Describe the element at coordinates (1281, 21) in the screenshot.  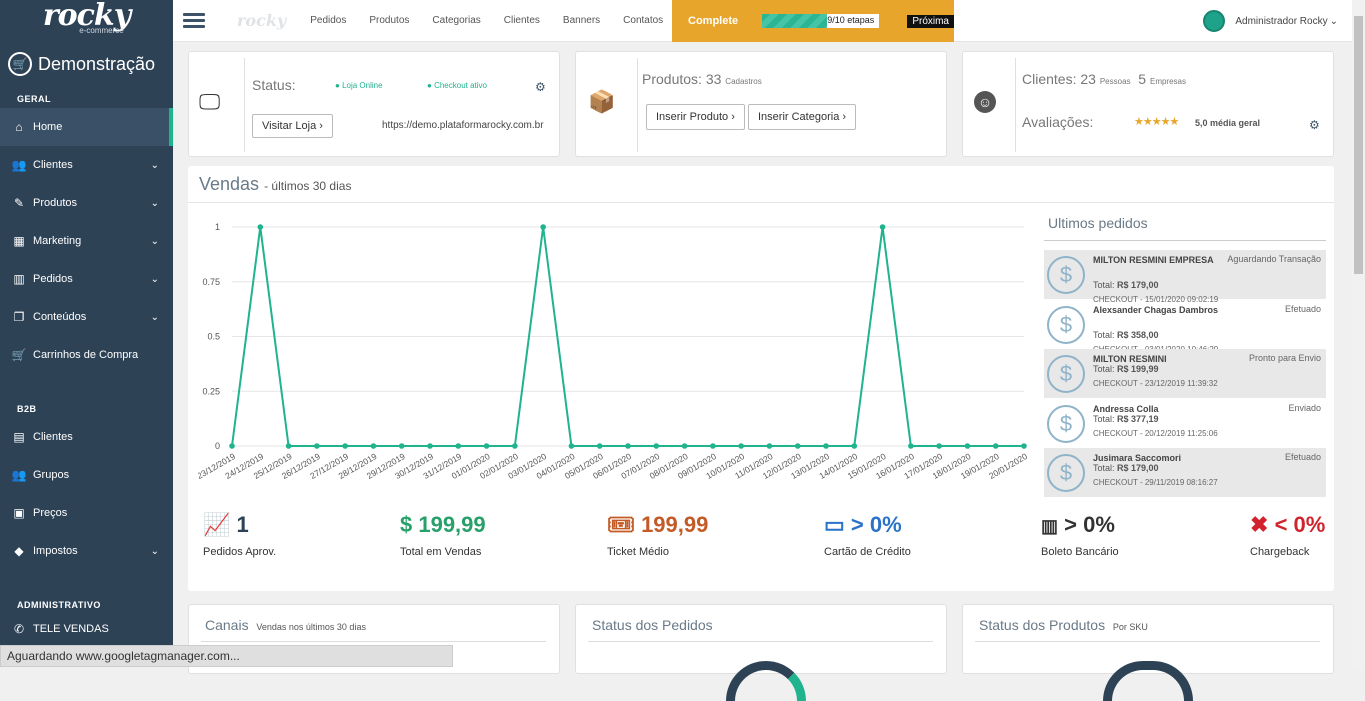
I see `user-name: Administrador Rocky` at that location.